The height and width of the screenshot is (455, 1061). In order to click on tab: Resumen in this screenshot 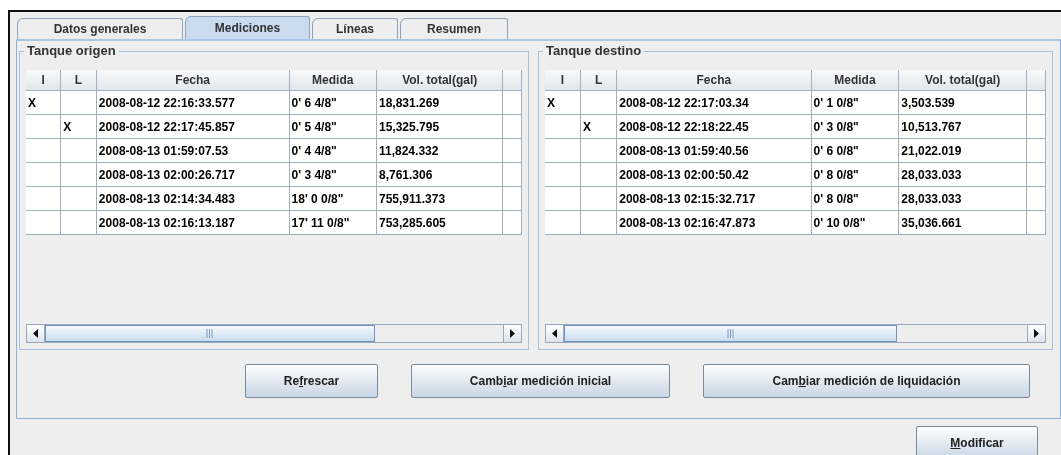, I will do `click(454, 28)`.